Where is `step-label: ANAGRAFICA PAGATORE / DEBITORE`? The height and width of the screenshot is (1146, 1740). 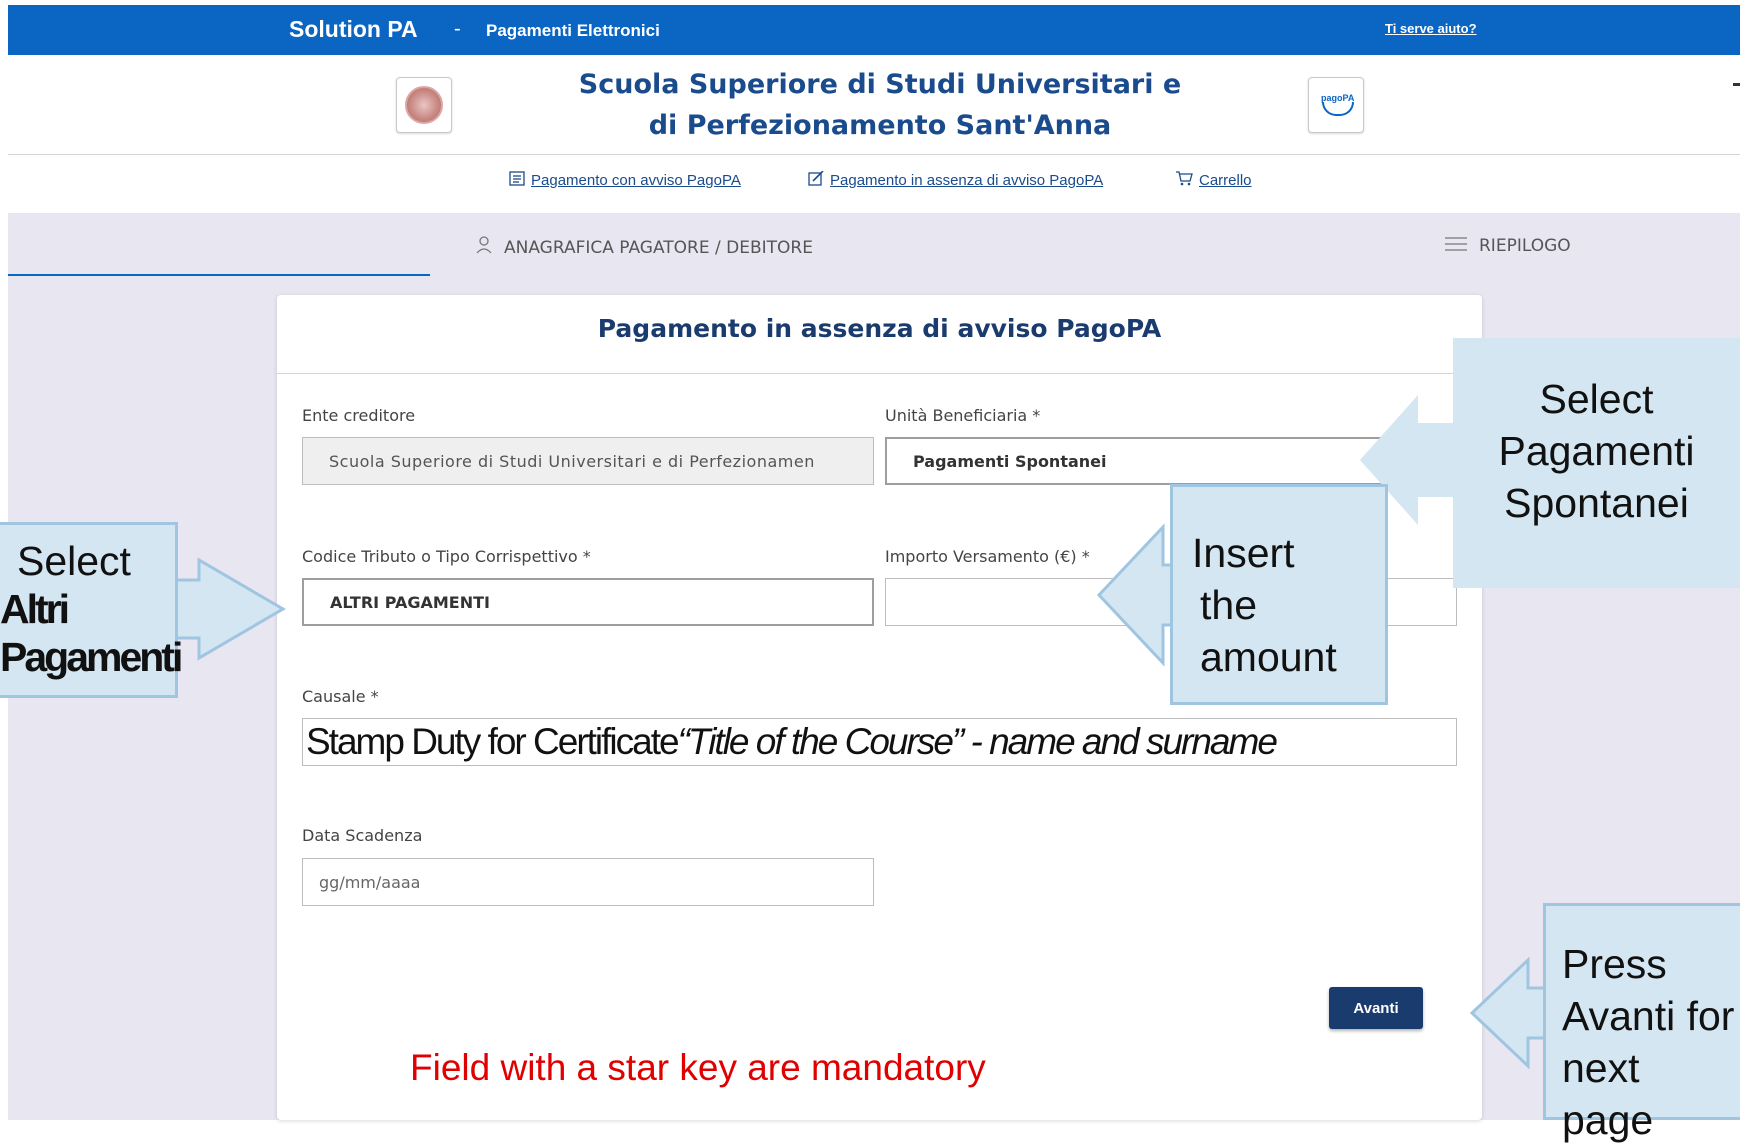 step-label: ANAGRAFICA PAGATORE / DEBITORE is located at coordinates (658, 247).